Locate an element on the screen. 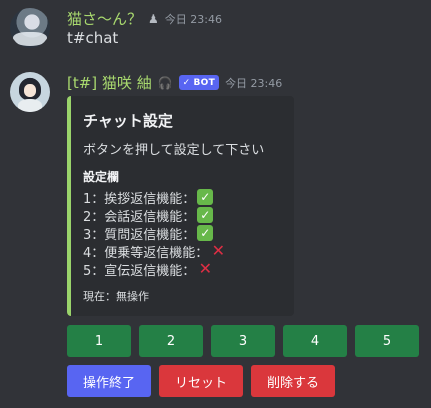  action-button-row: 操作終了 リセット 削除する is located at coordinates (205, 381).